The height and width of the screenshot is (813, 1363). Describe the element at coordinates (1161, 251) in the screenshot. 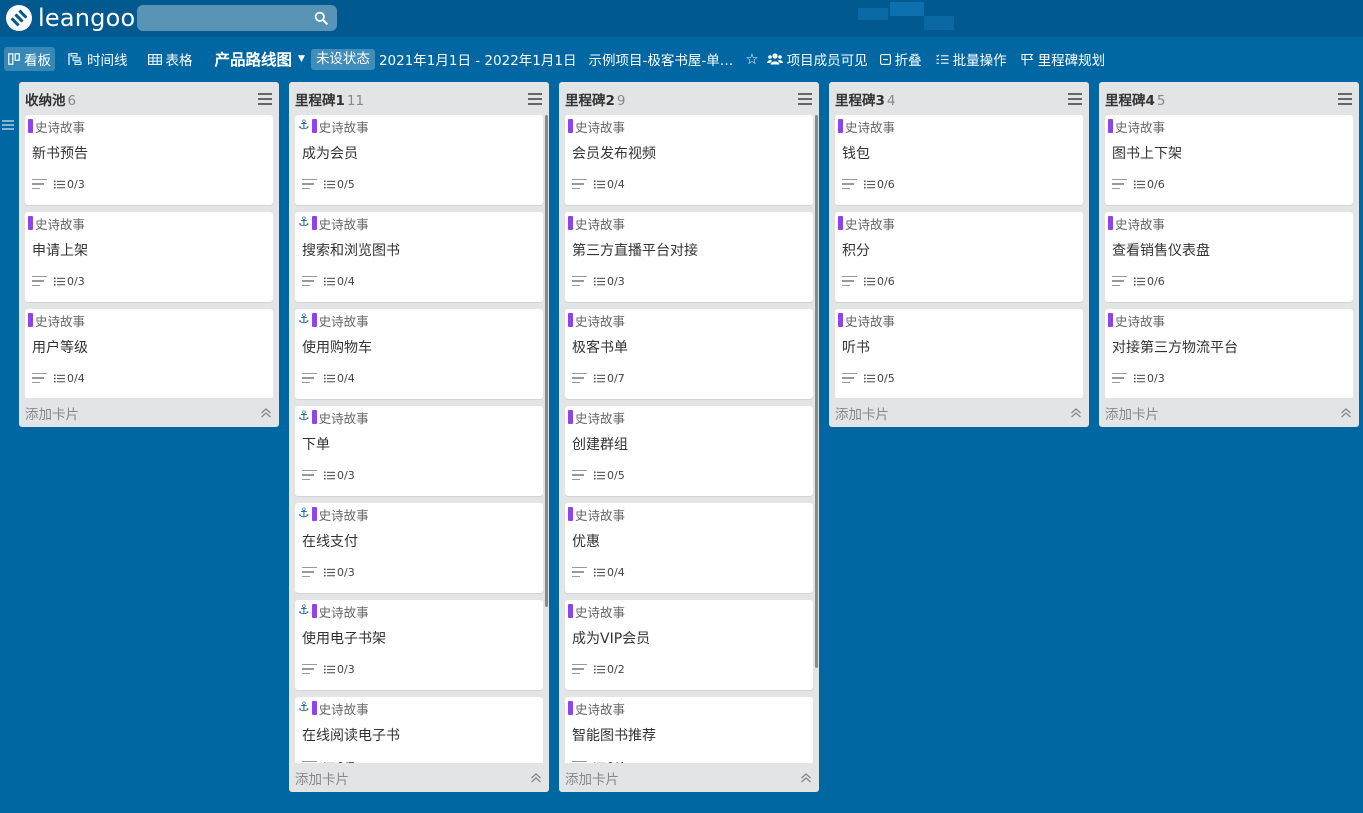

I see `card-title: 查看销售仪表盘` at that location.